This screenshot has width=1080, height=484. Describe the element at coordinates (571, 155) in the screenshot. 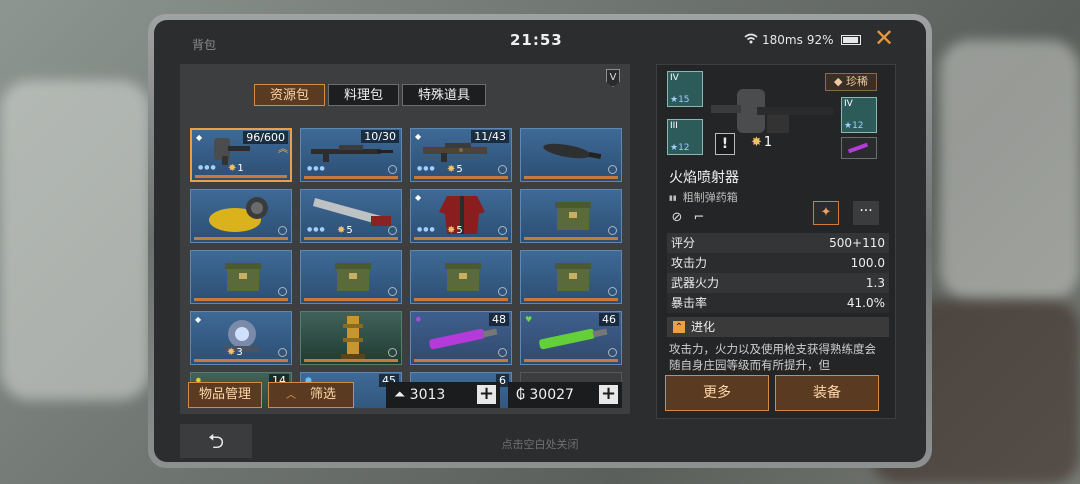

I see `item-slot-rocket` at that location.